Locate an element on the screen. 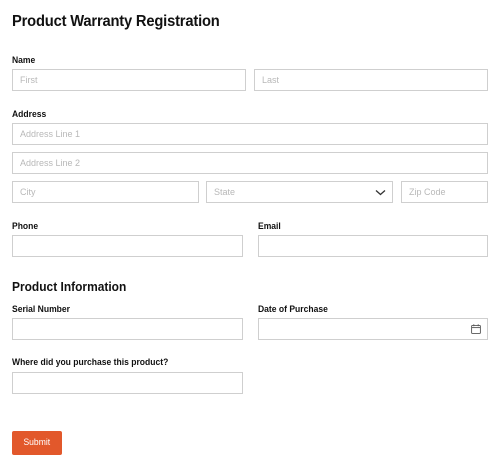 This screenshot has height=468, width=500. address-line1-input is located at coordinates (250, 134).